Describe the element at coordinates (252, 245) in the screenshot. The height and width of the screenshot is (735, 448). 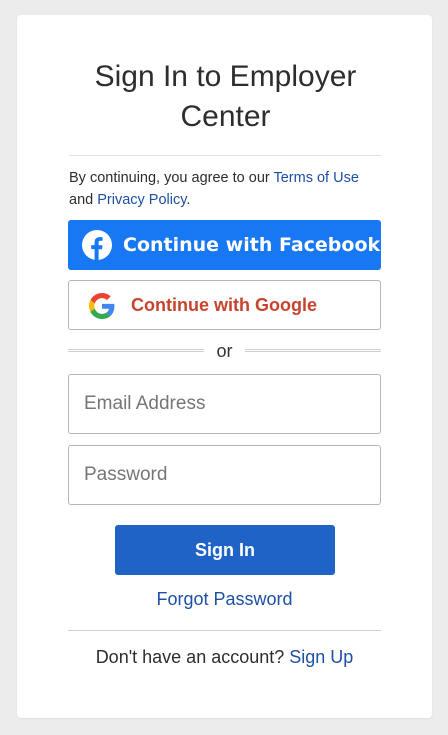
I see `facebook-button-label: Continue with Facebook` at that location.